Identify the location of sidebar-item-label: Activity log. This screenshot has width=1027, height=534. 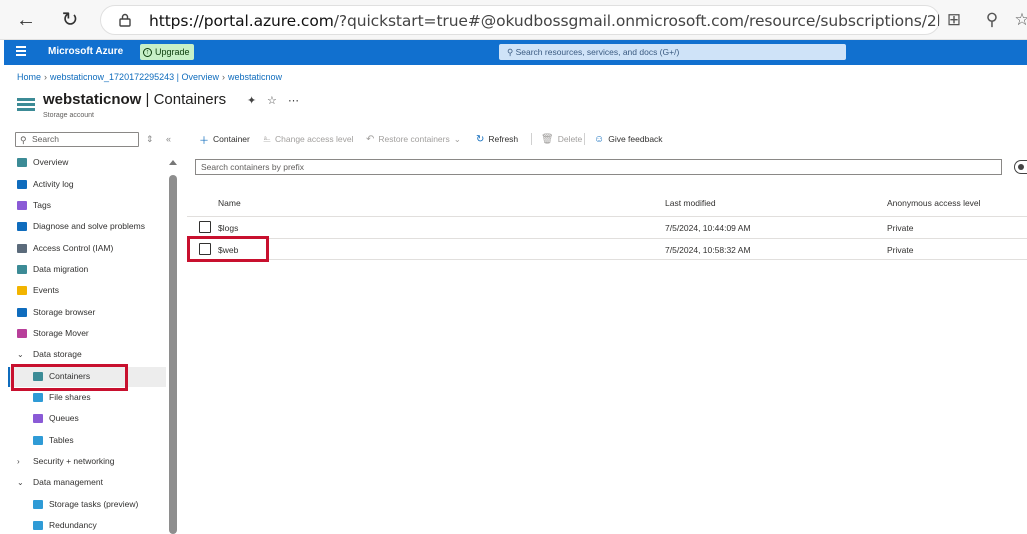
(53, 184).